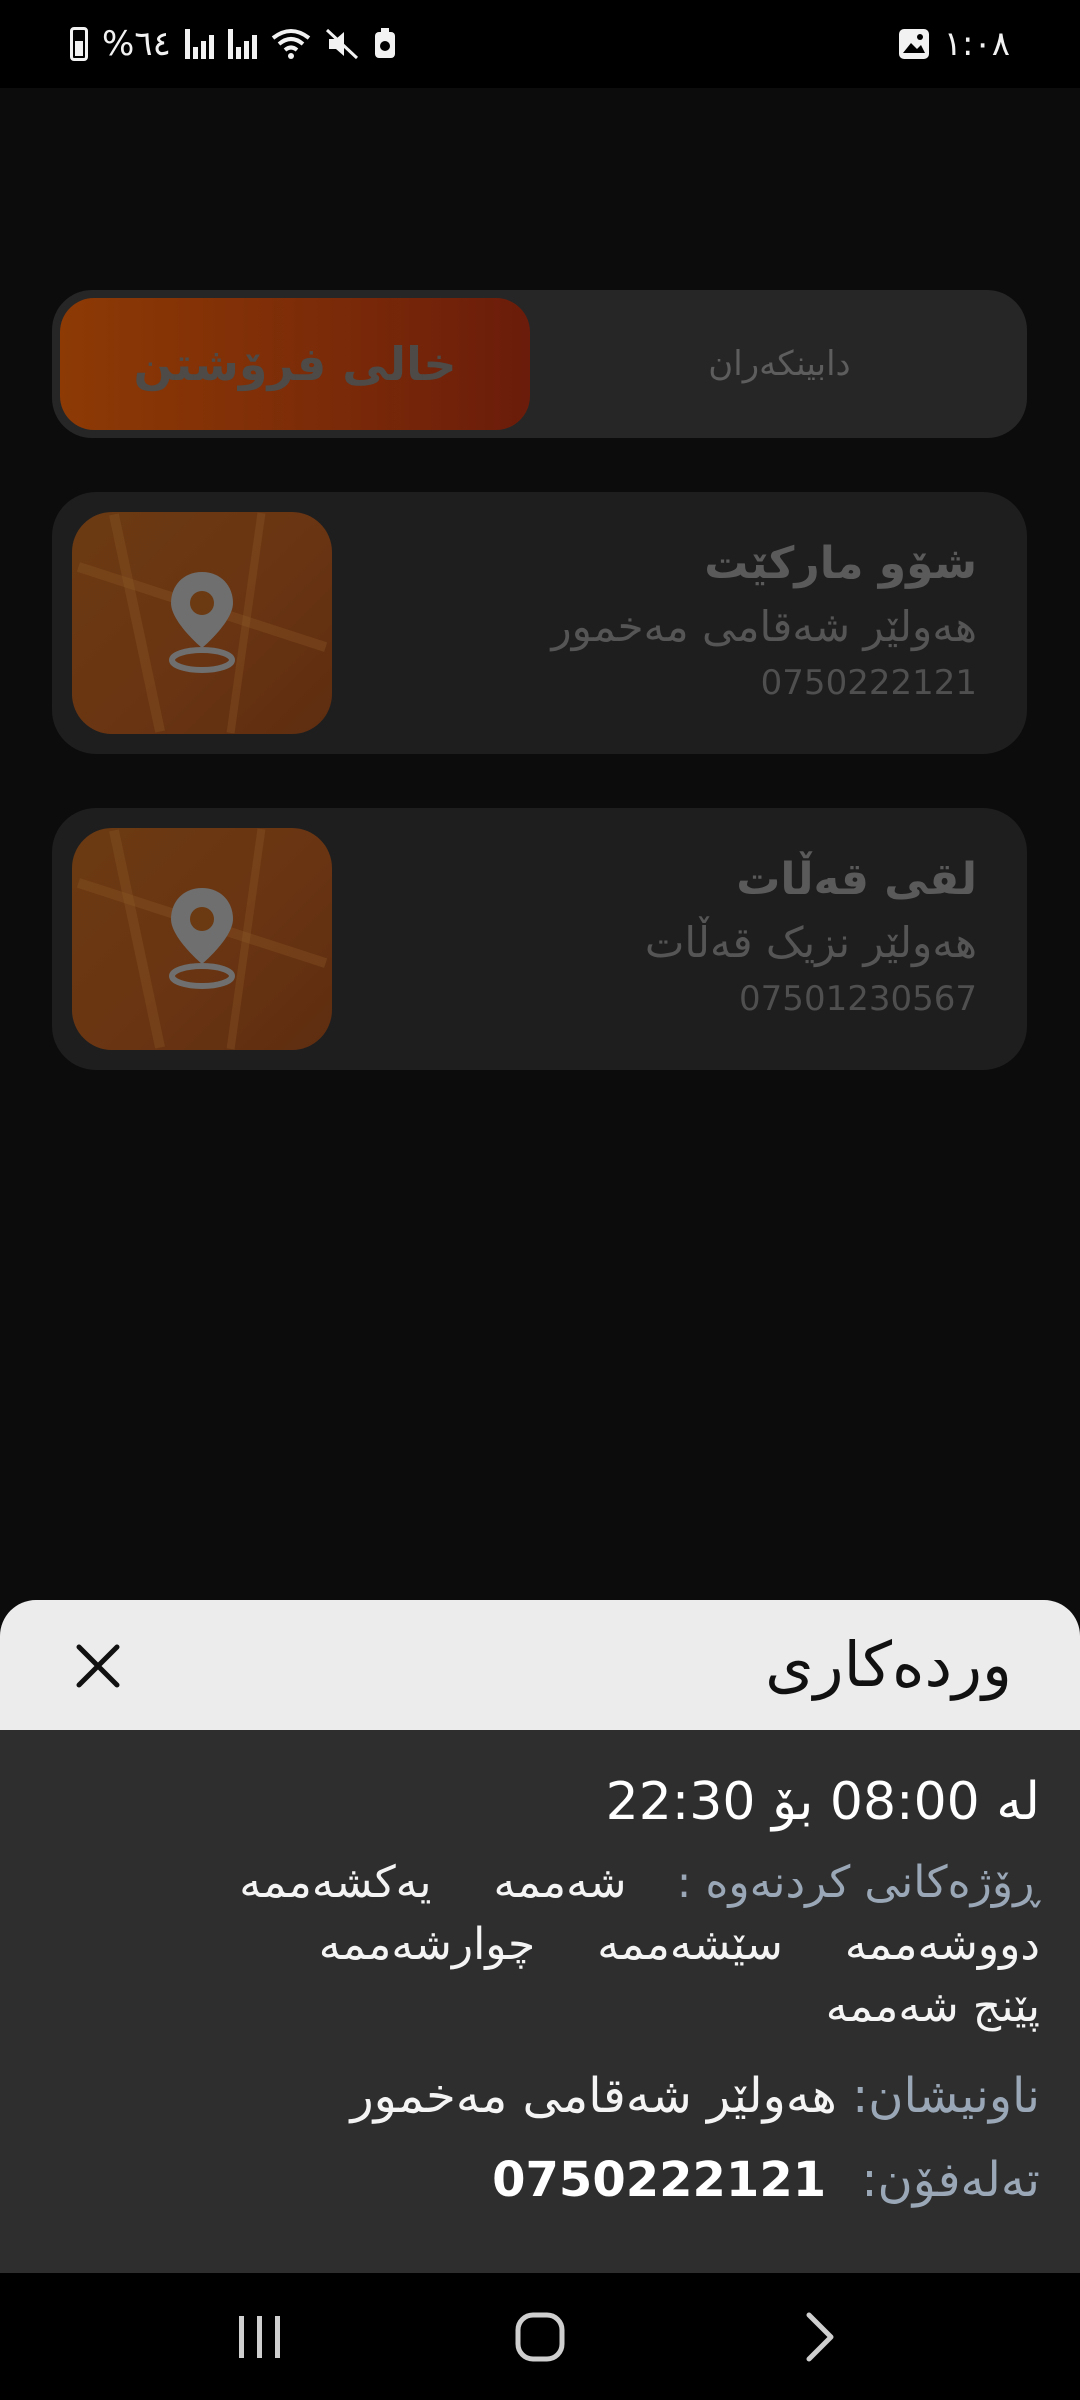  What do you see at coordinates (946, 2096) in the screenshot?
I see `address-label: ناونیشان:` at bounding box center [946, 2096].